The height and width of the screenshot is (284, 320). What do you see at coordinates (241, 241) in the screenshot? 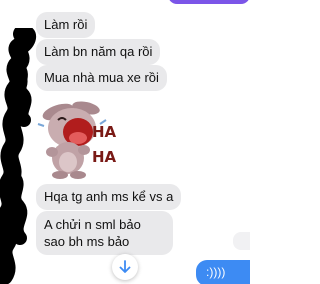
I see `ui-edge-partial` at bounding box center [241, 241].